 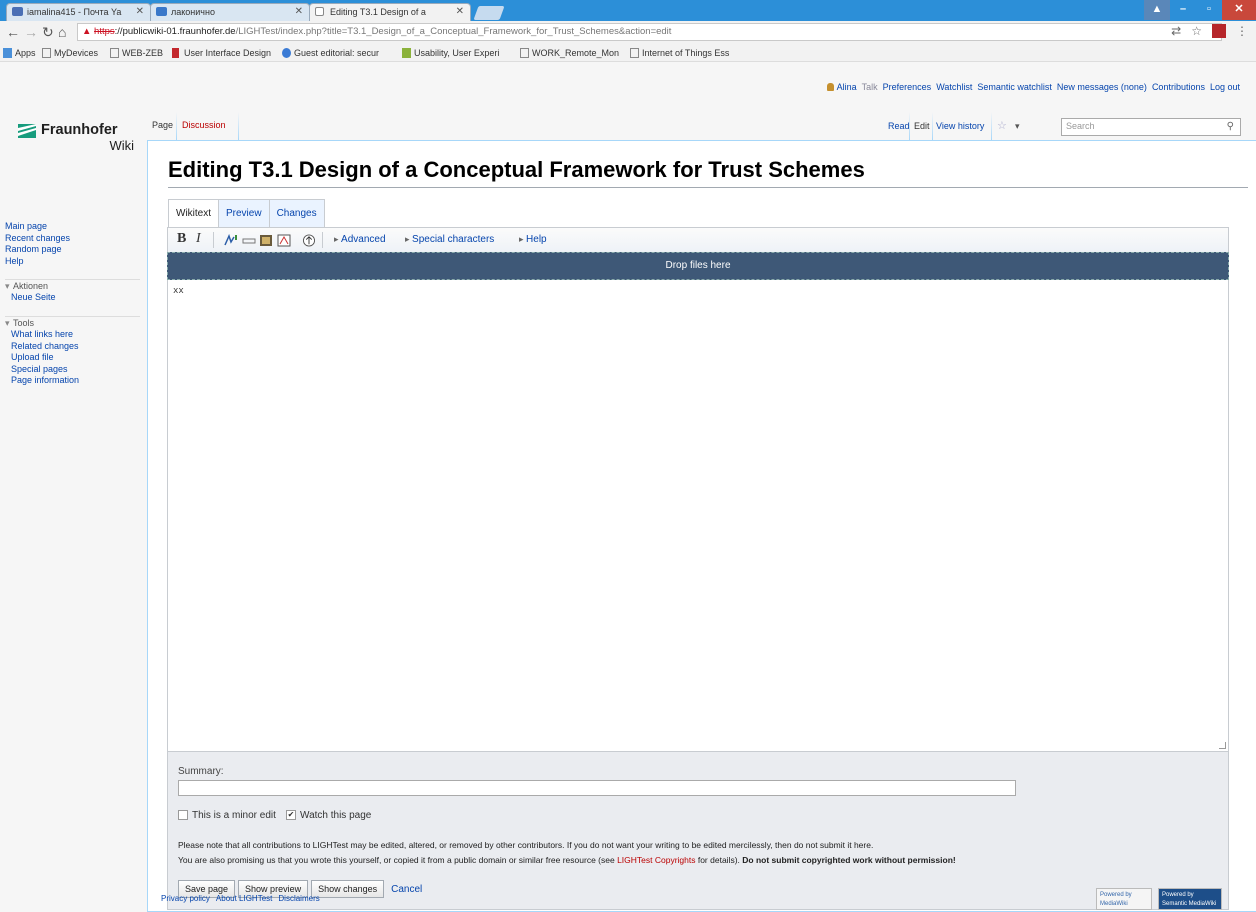 What do you see at coordinates (1209, 31) in the screenshot?
I see `browser-actions: ⇄ ☆ ⋮` at bounding box center [1209, 31].